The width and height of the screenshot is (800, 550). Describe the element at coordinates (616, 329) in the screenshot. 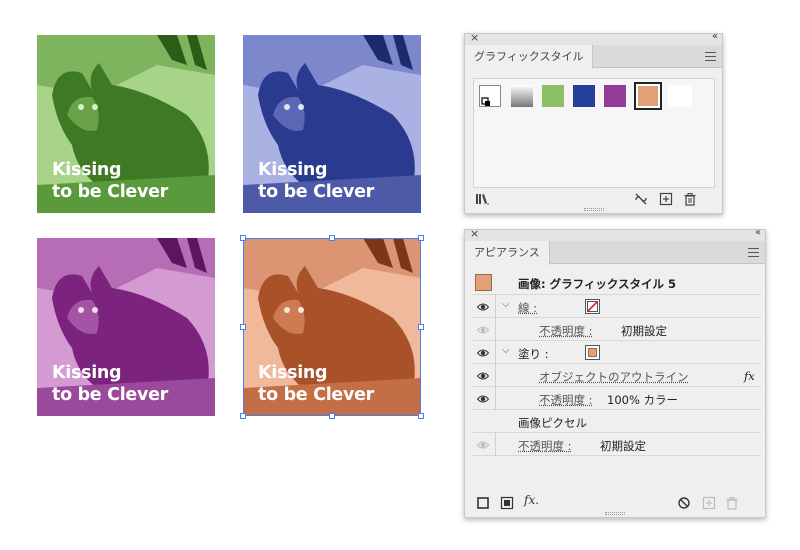

I see `stroke-opacity-row: 不透明度 : 初期設定` at that location.